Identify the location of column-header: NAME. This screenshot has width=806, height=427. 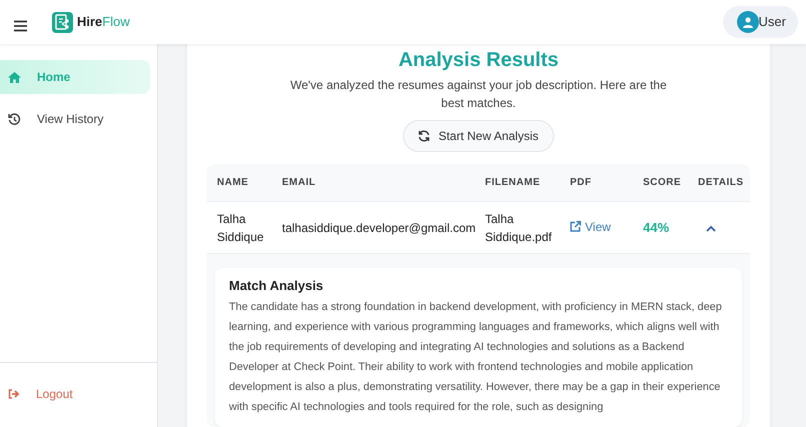
(232, 182).